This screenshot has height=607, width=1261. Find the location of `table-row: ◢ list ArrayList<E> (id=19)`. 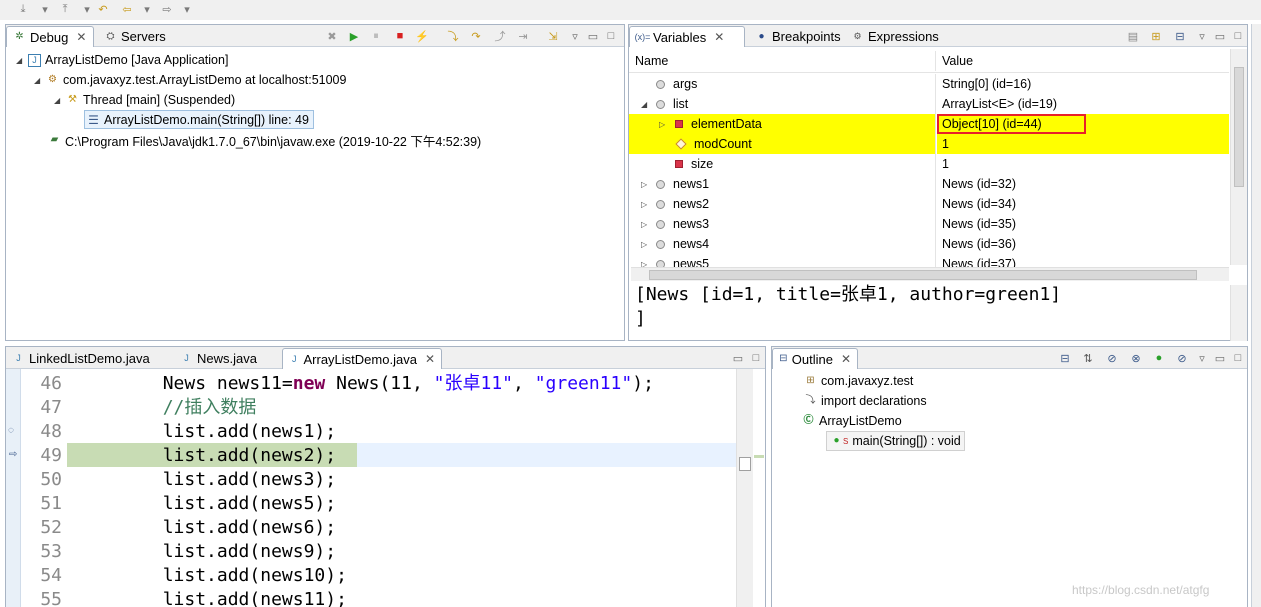

table-row: ◢ list ArrayList<E> (id=19) is located at coordinates (929, 104).